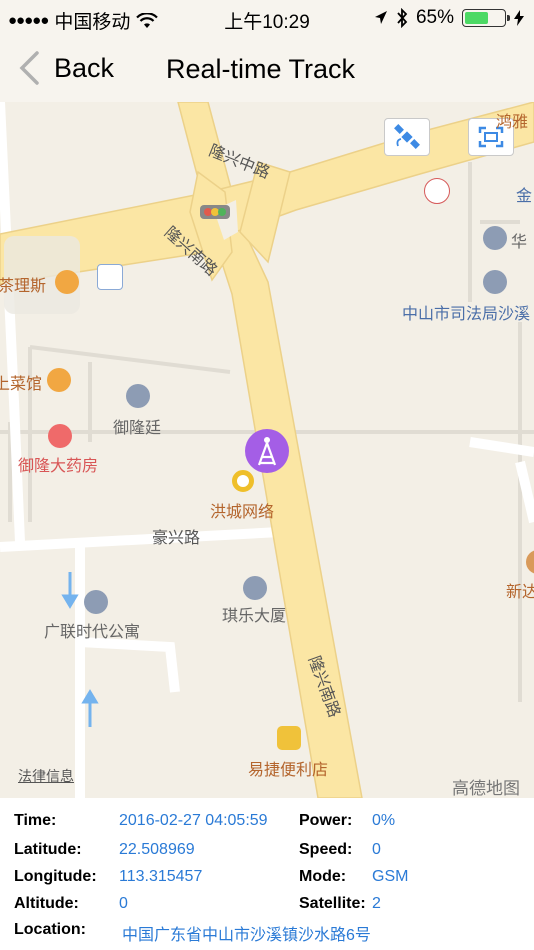 This screenshot has height=950, width=534. I want to click on status-bar: ●●●●● 中国移动 上午10:29 65%, so click(267, 18).